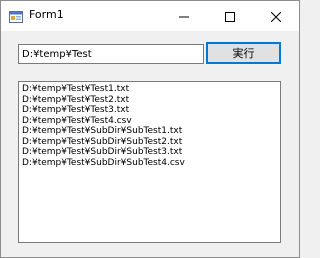 This screenshot has height=258, width=320. I want to click on minimize-icon, so click(184, 16).